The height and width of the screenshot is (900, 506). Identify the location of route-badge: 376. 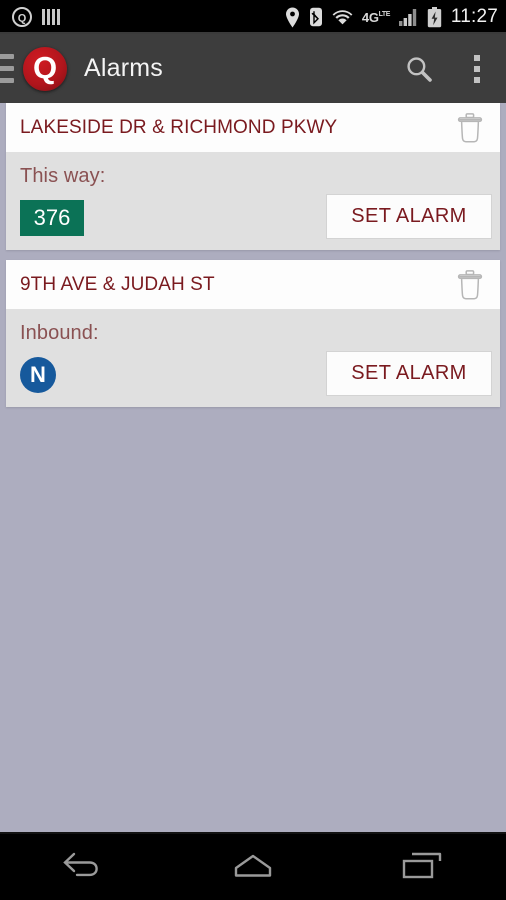
(52, 218).